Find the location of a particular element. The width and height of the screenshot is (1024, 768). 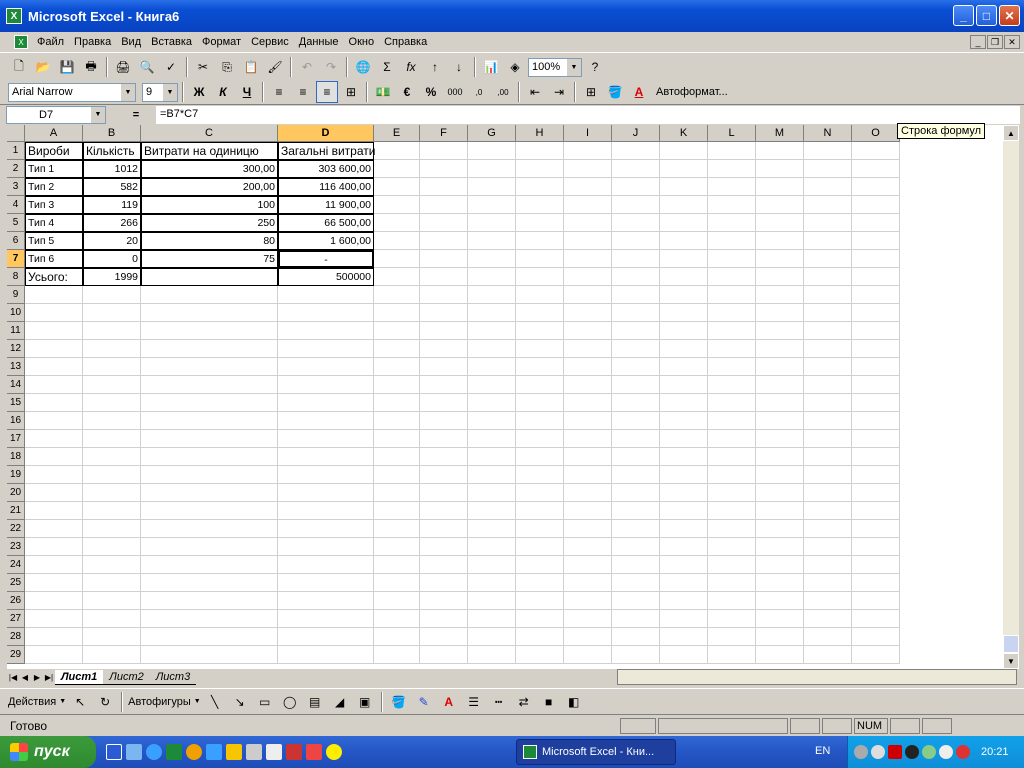

row-header-19: 19 is located at coordinates (16, 475).